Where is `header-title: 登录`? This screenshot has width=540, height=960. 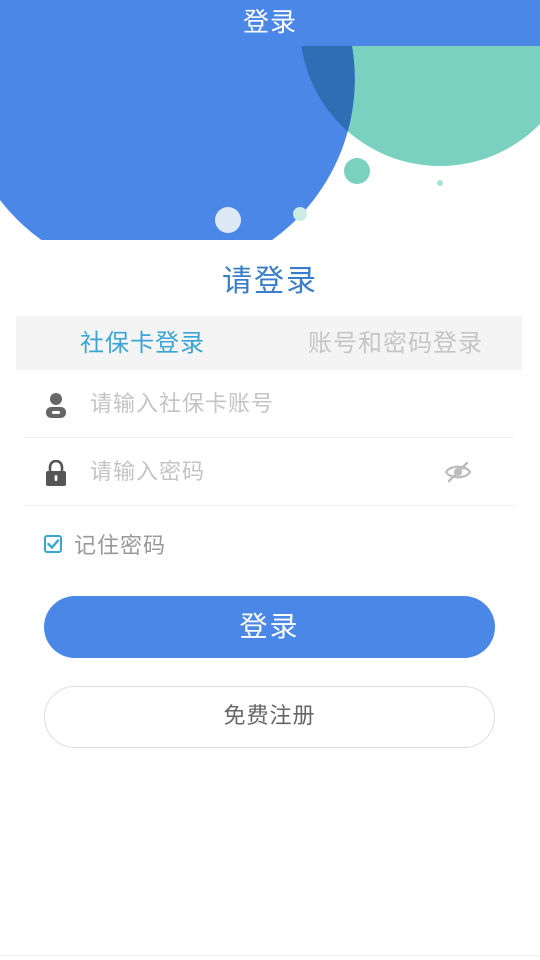 header-title: 登录 is located at coordinates (269, 23).